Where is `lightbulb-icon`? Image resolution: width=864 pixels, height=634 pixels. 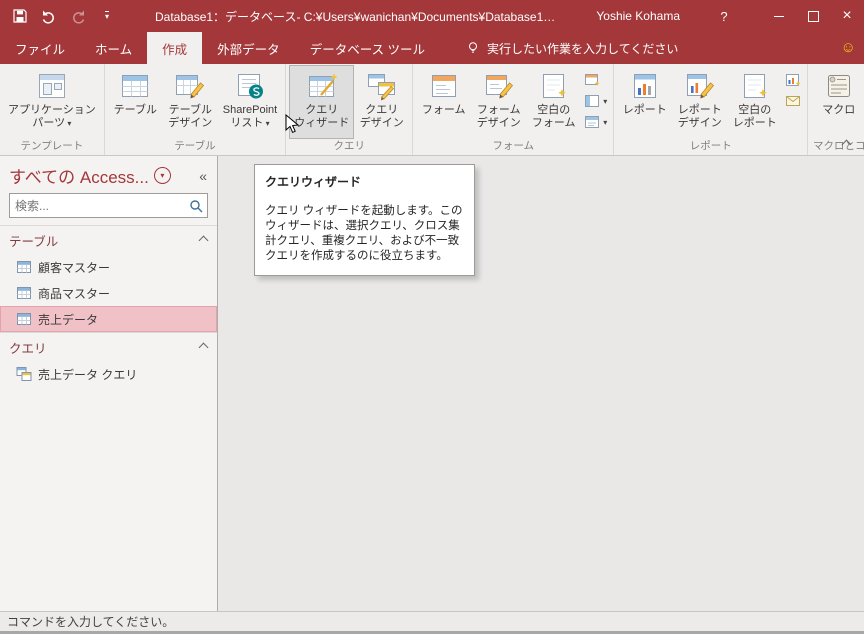
lightbulb-icon is located at coordinates (473, 47).